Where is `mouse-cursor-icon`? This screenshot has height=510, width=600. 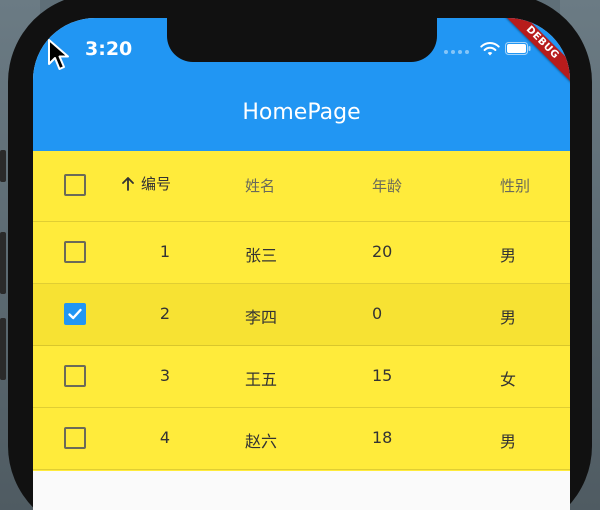 mouse-cursor-icon is located at coordinates (58, 54).